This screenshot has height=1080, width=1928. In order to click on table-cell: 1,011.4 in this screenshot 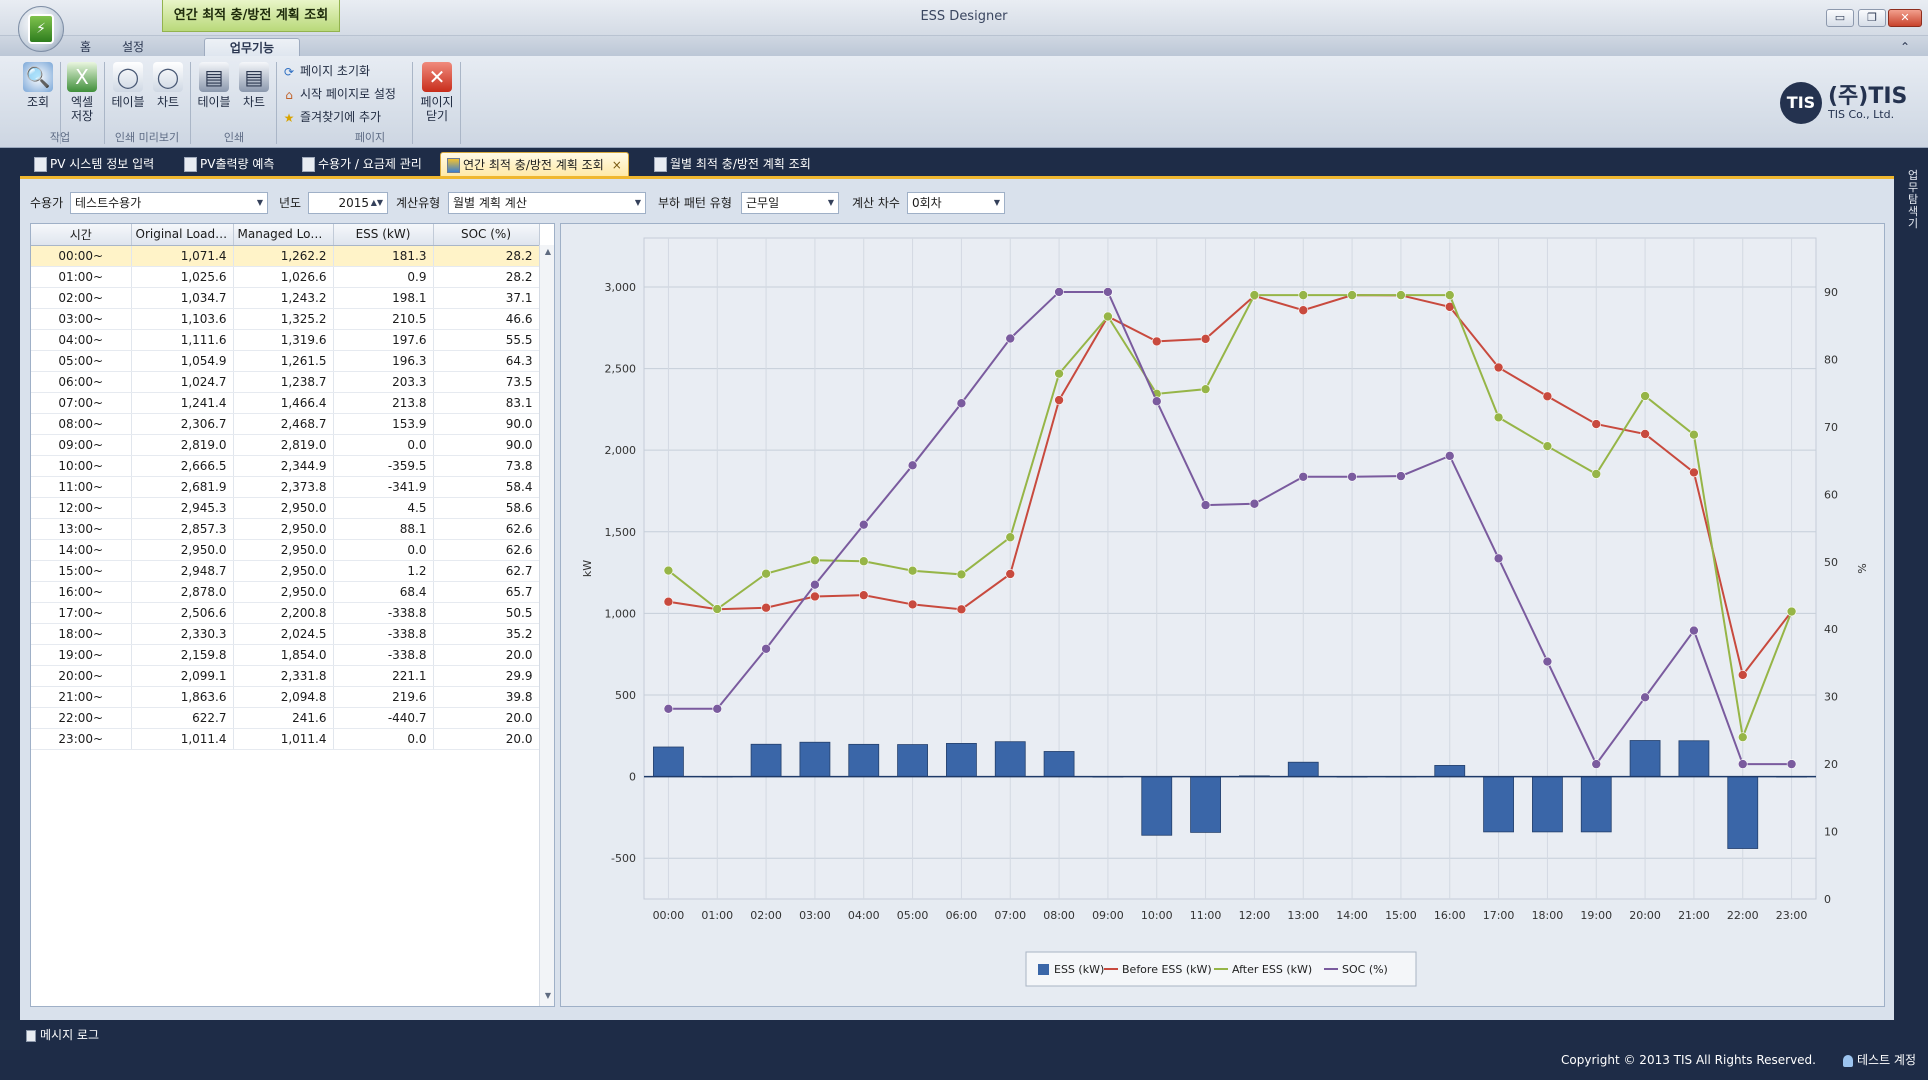, I will do `click(283, 739)`.